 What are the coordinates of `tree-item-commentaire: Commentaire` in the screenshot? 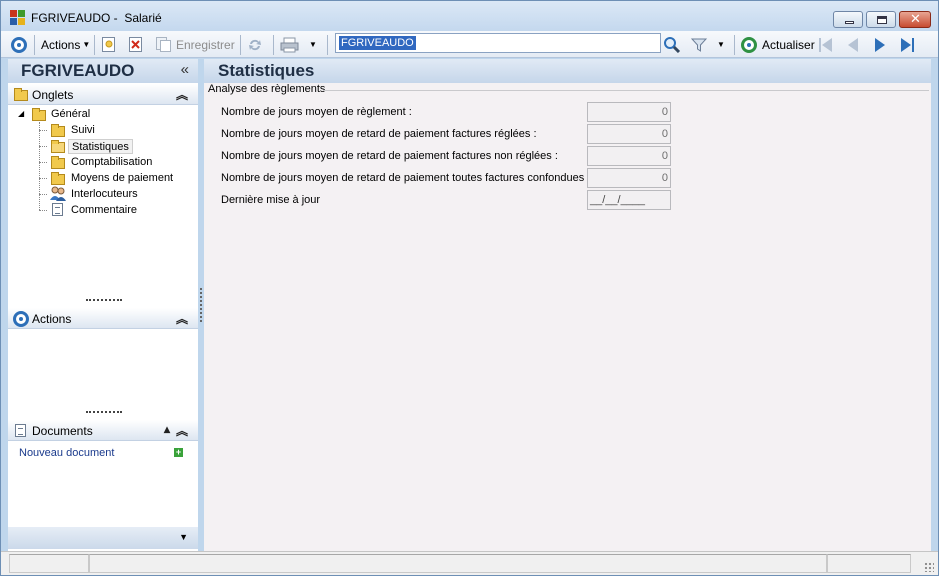 It's located at (104, 210).